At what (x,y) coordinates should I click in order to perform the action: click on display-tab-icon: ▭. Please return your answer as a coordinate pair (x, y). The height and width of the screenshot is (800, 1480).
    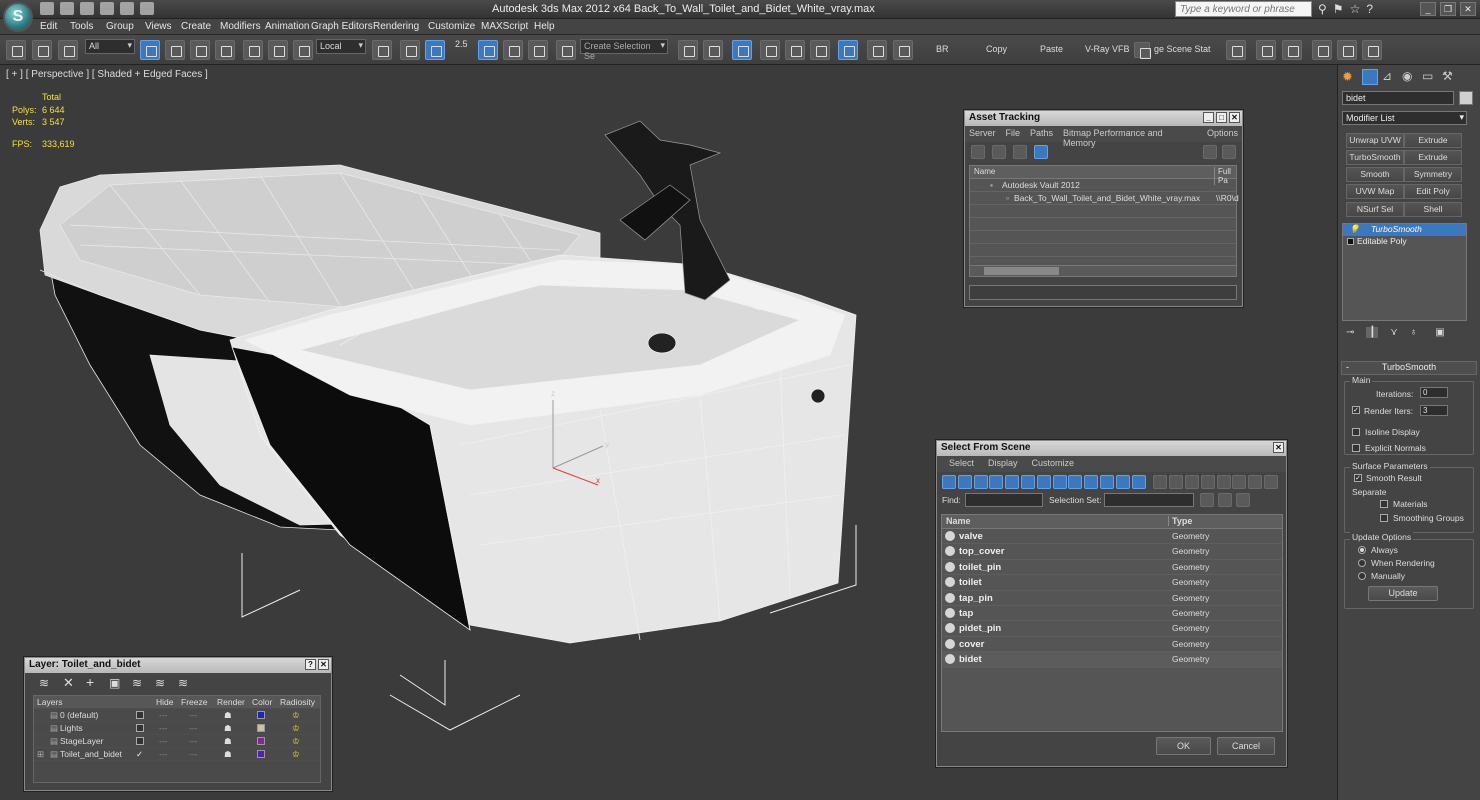
    Looking at the image, I should click on (1430, 77).